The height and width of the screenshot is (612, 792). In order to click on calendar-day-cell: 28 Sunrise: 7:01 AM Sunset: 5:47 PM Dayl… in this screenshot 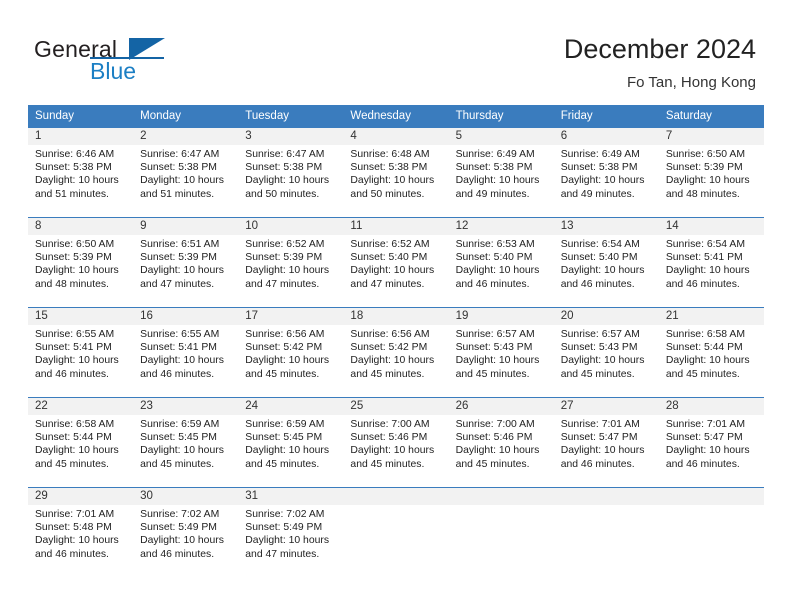, I will do `click(711, 442)`.